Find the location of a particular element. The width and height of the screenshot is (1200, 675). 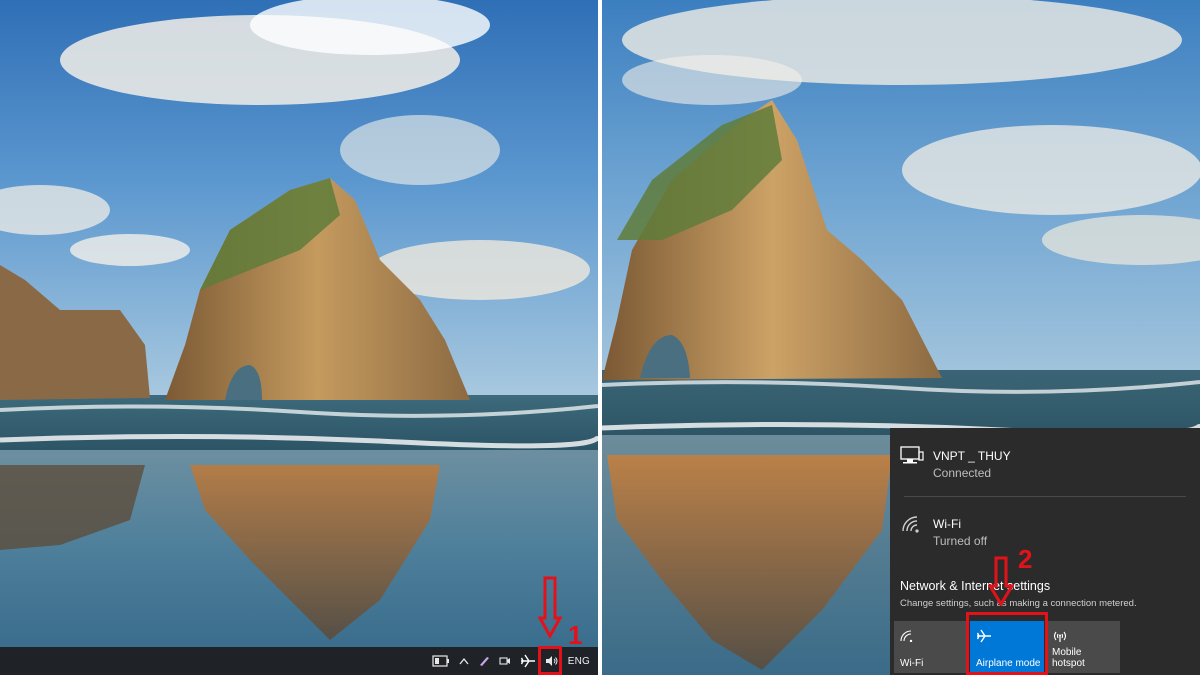

network-status: Connected is located at coordinates (962, 473).